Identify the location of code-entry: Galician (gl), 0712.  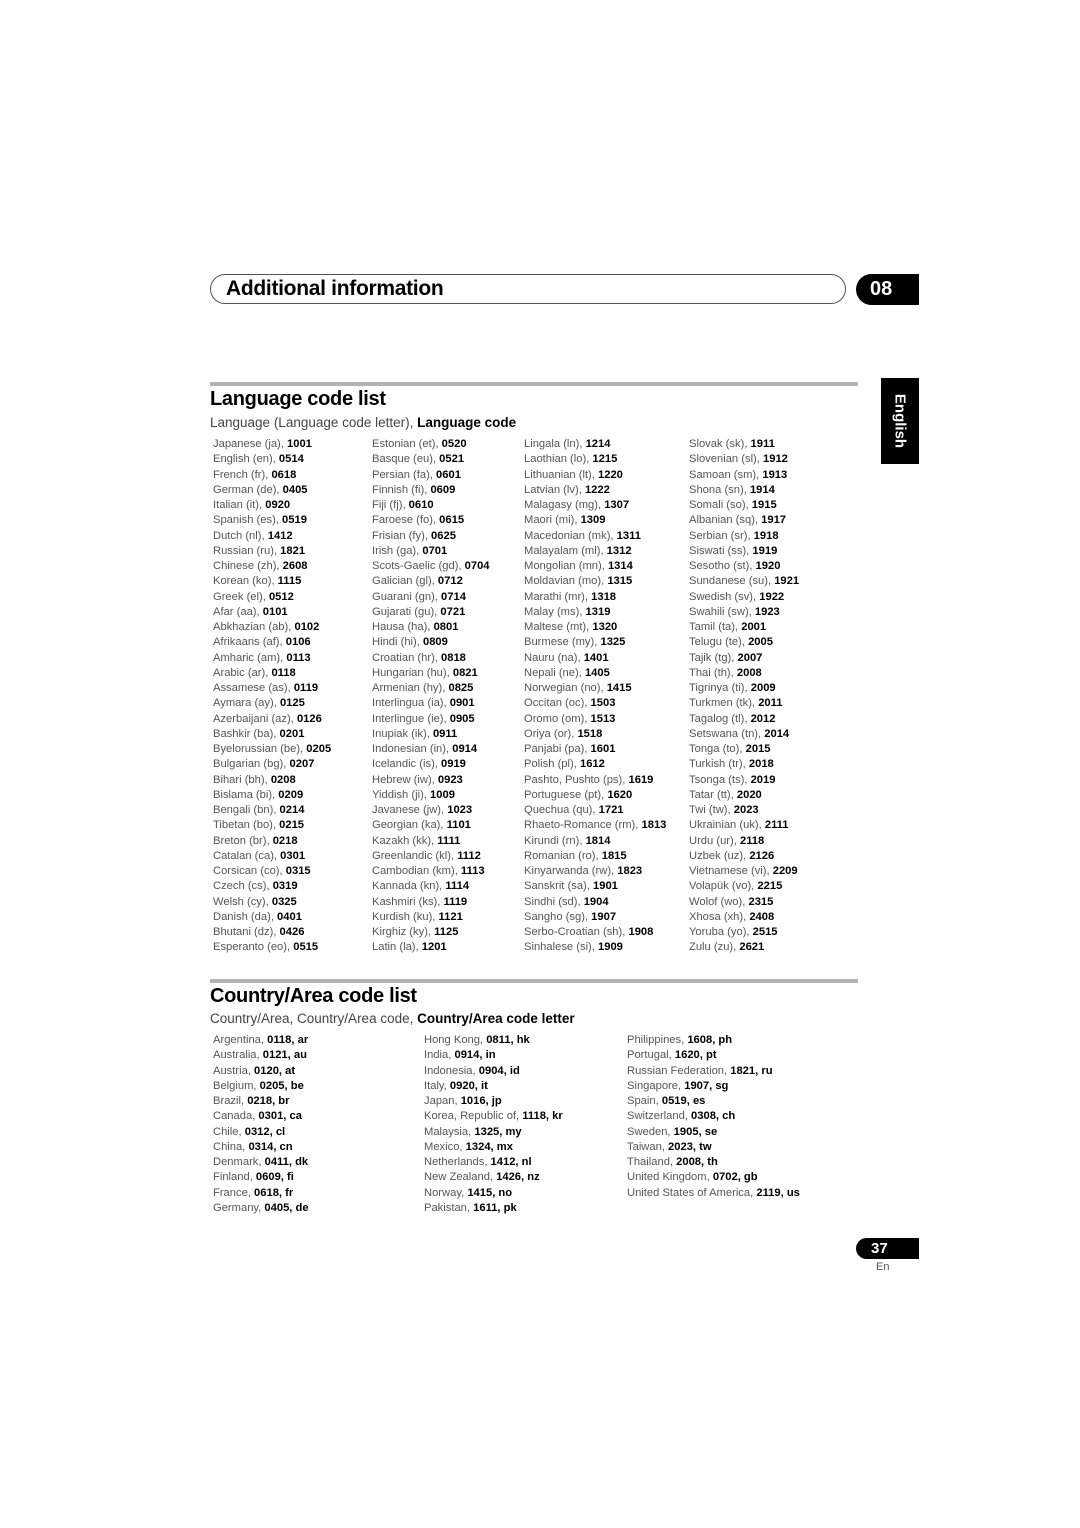
(431, 581).